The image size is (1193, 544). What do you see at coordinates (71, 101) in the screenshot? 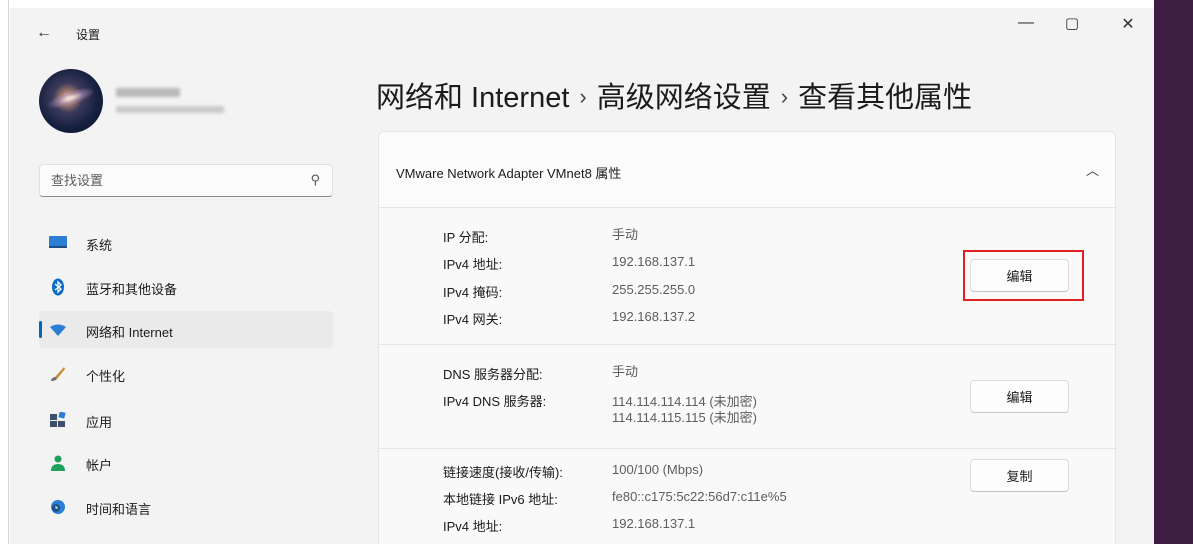
I see `avatar` at bounding box center [71, 101].